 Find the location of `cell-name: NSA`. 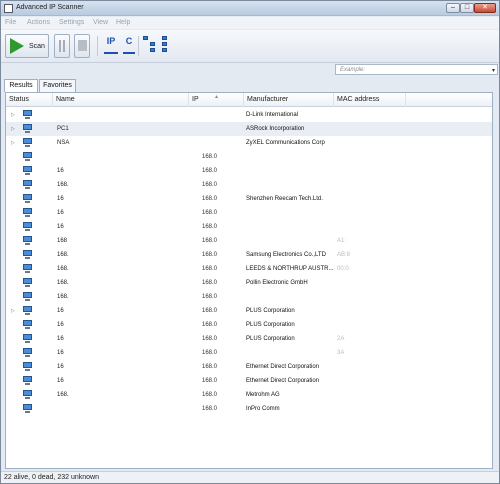

cell-name: NSA is located at coordinates (63, 143).